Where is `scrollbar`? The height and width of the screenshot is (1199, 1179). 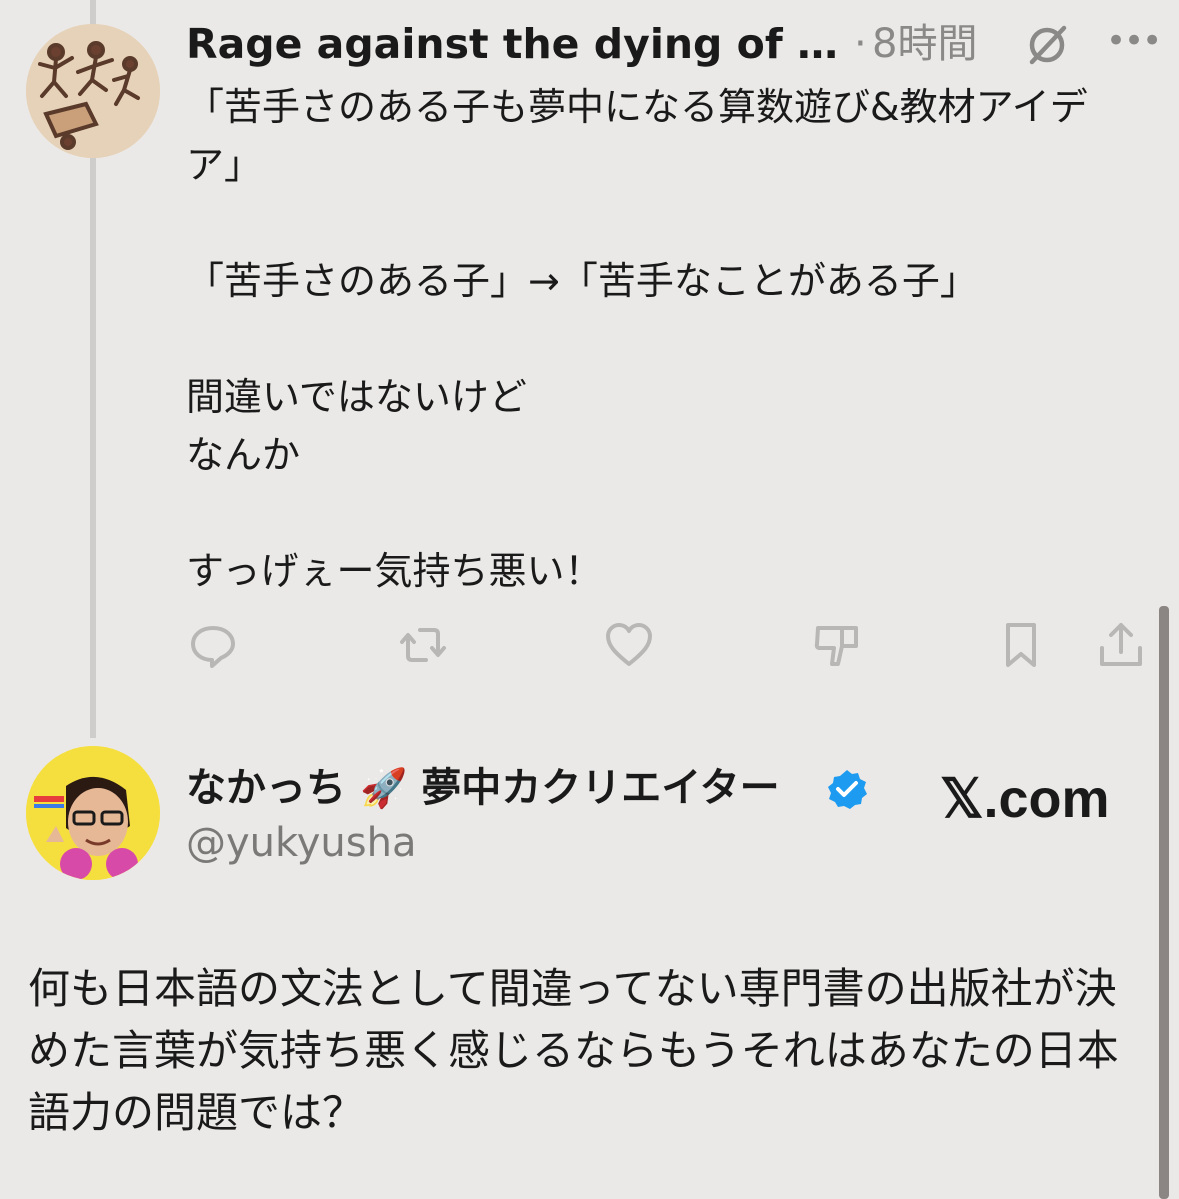 scrollbar is located at coordinates (1164, 902).